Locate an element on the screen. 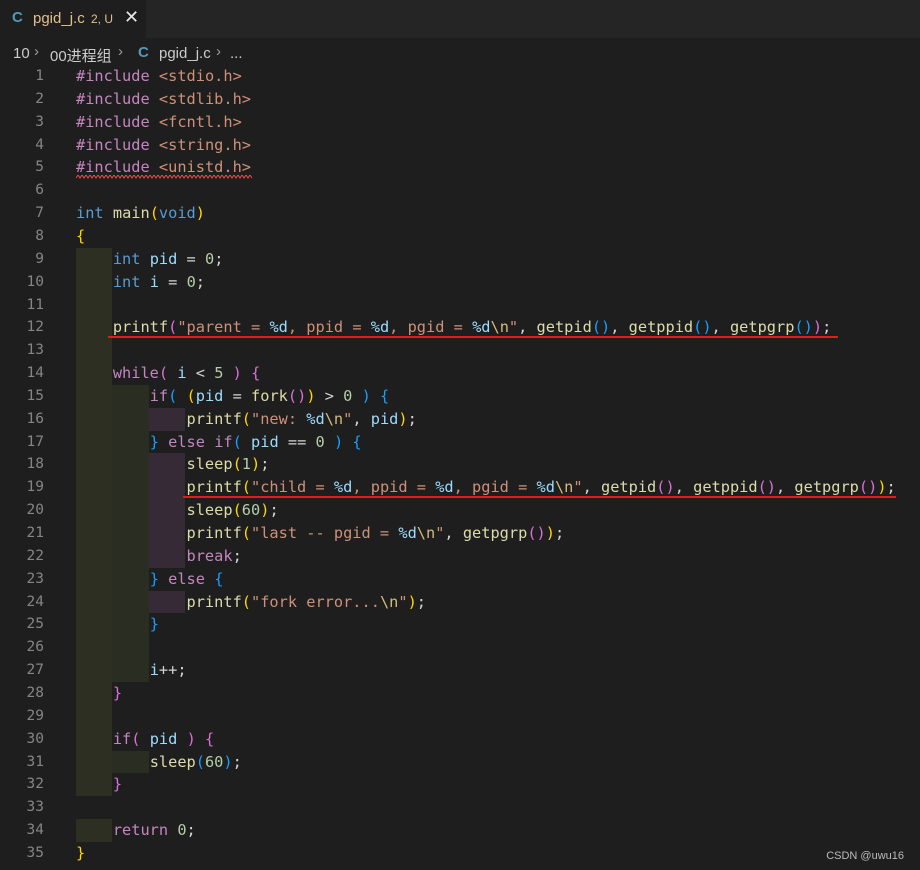 This screenshot has height=870, width=920. code-line: 10 int i = 0; is located at coordinates (460, 282).